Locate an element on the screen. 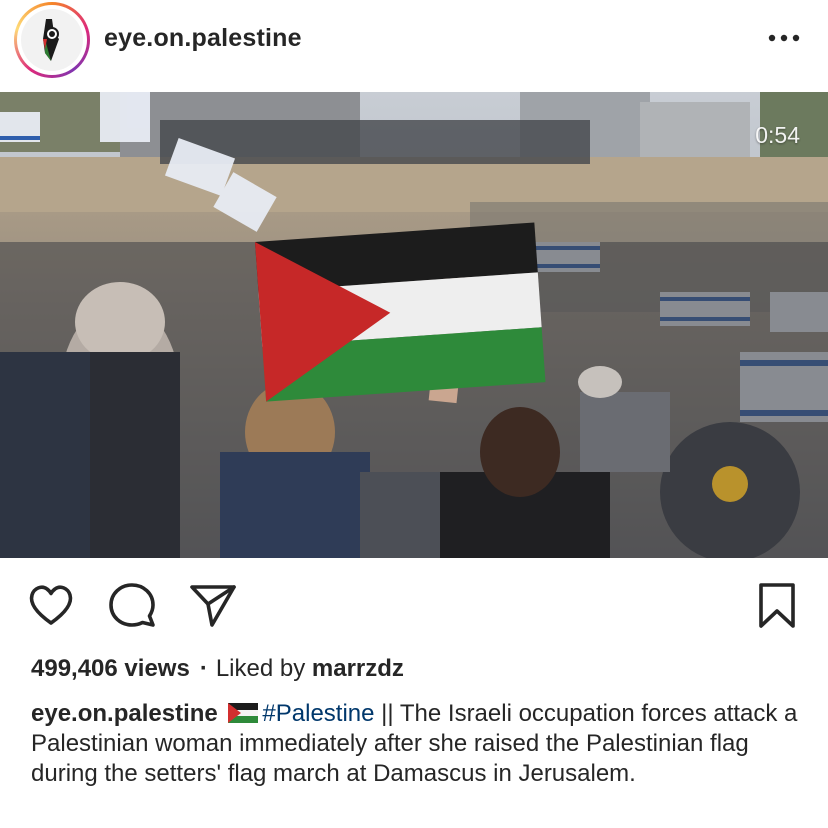  video-time-remaining: 0:54 is located at coordinates (777, 135).